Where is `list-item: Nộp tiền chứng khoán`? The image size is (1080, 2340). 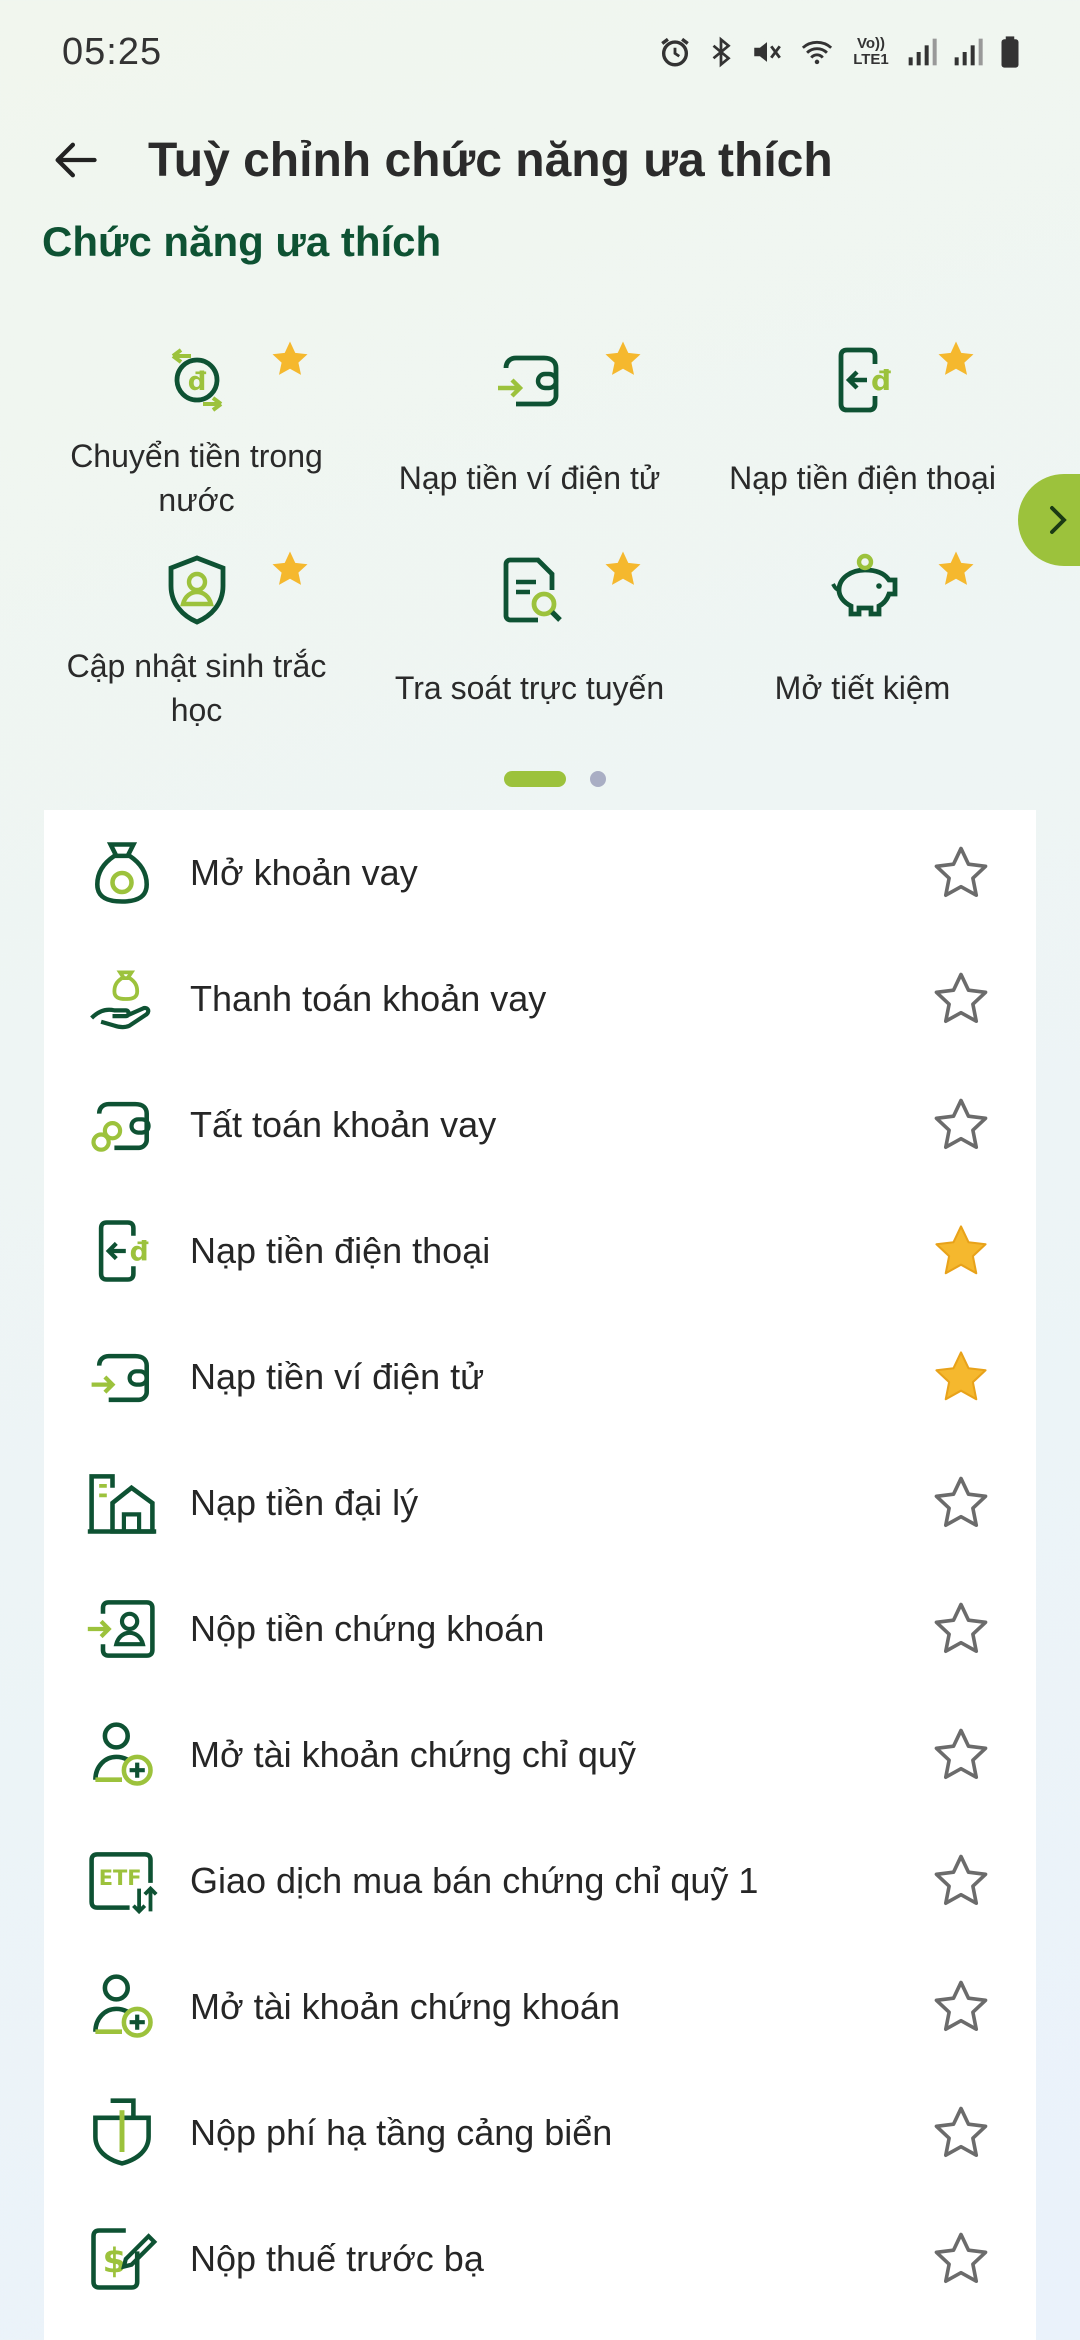 list-item: Nộp tiền chứng khoán is located at coordinates (540, 1629).